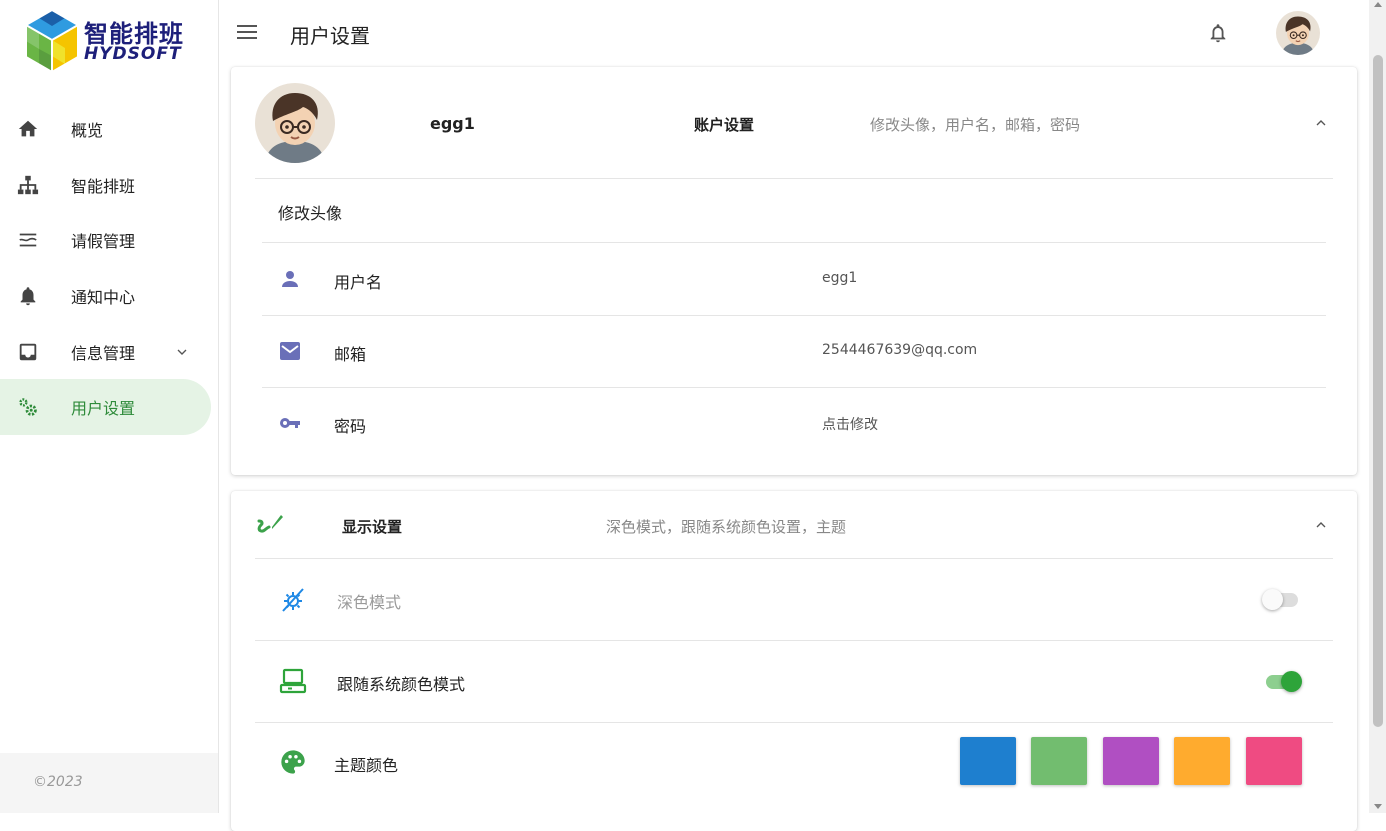 The height and width of the screenshot is (831, 1386). I want to click on row-label: 密码, so click(350, 426).